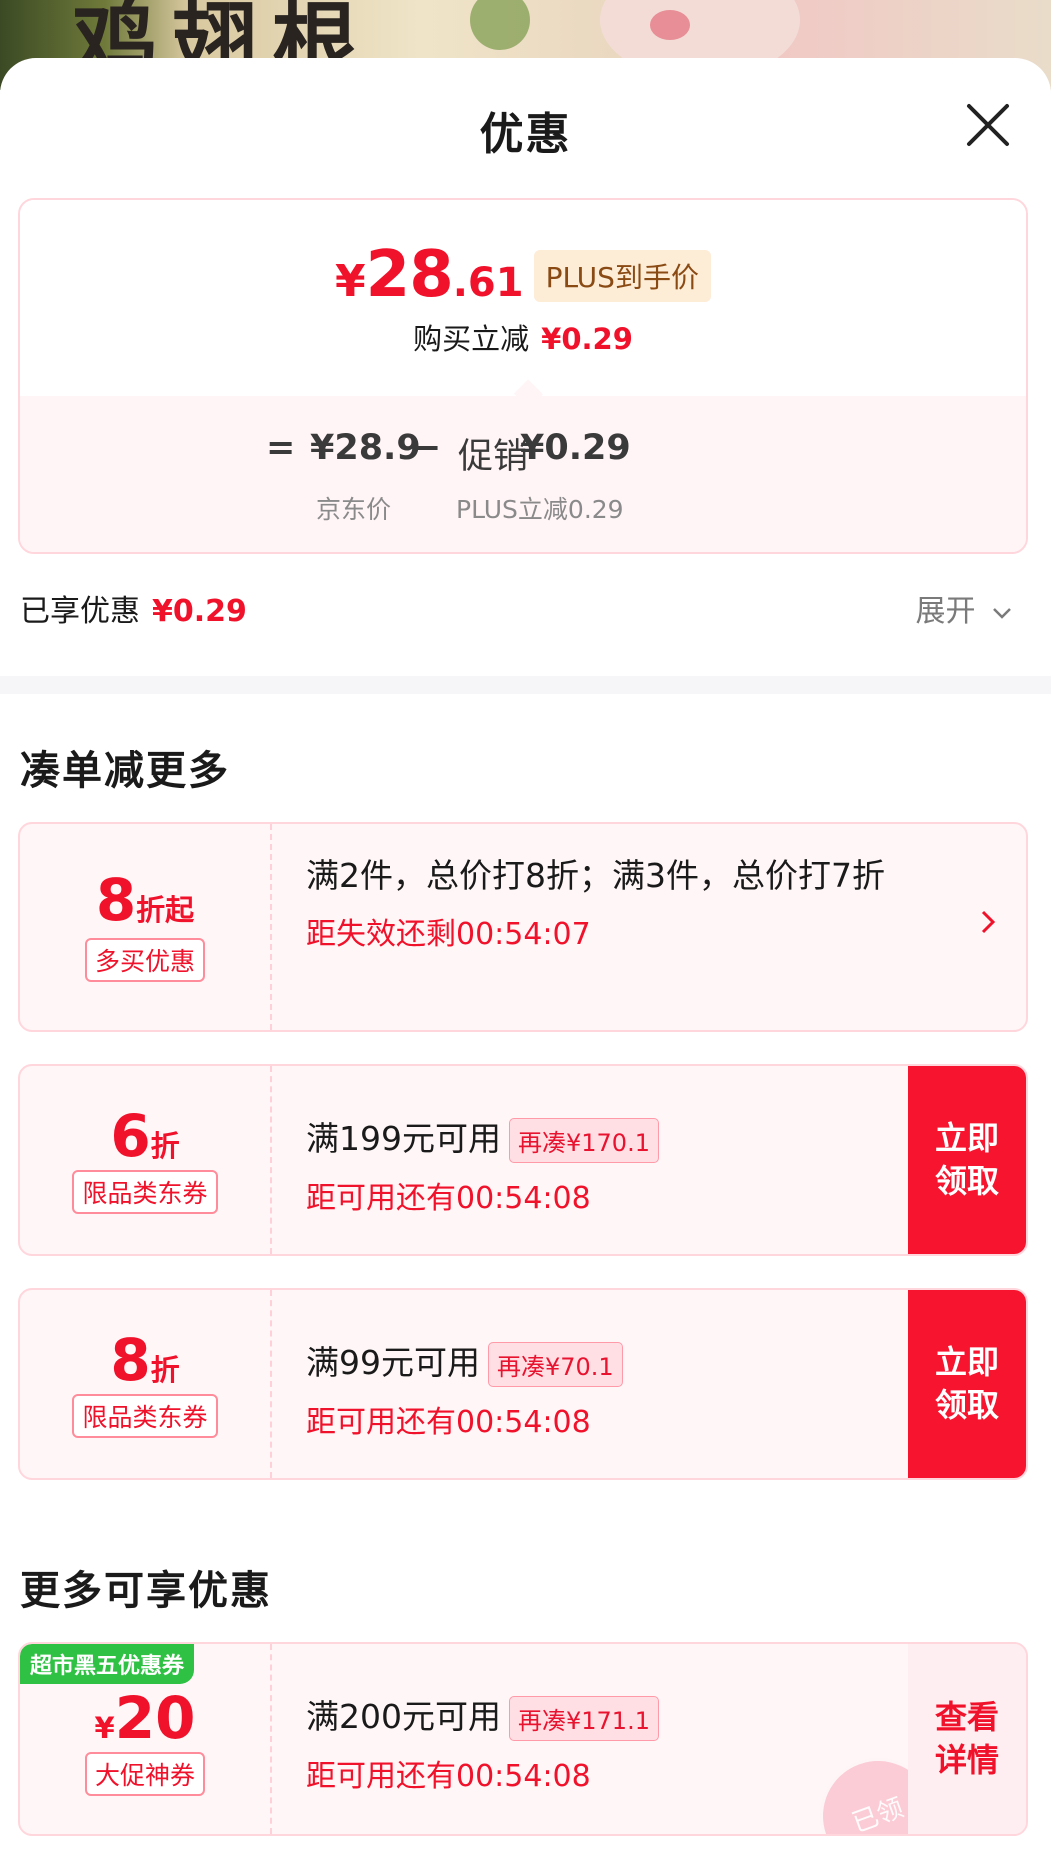 The image size is (1051, 1872). Describe the element at coordinates (403, 1138) in the screenshot. I see `coupon-threshold: 满199元可用` at that location.